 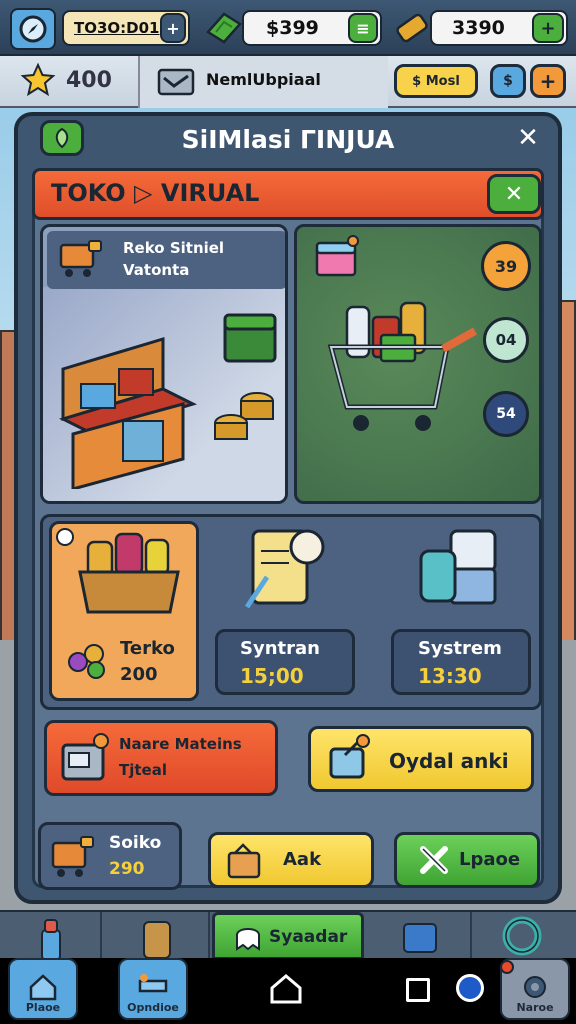 I want to click on system-bar: Plaoe Opndioe Naroe, so click(x=288, y=991).